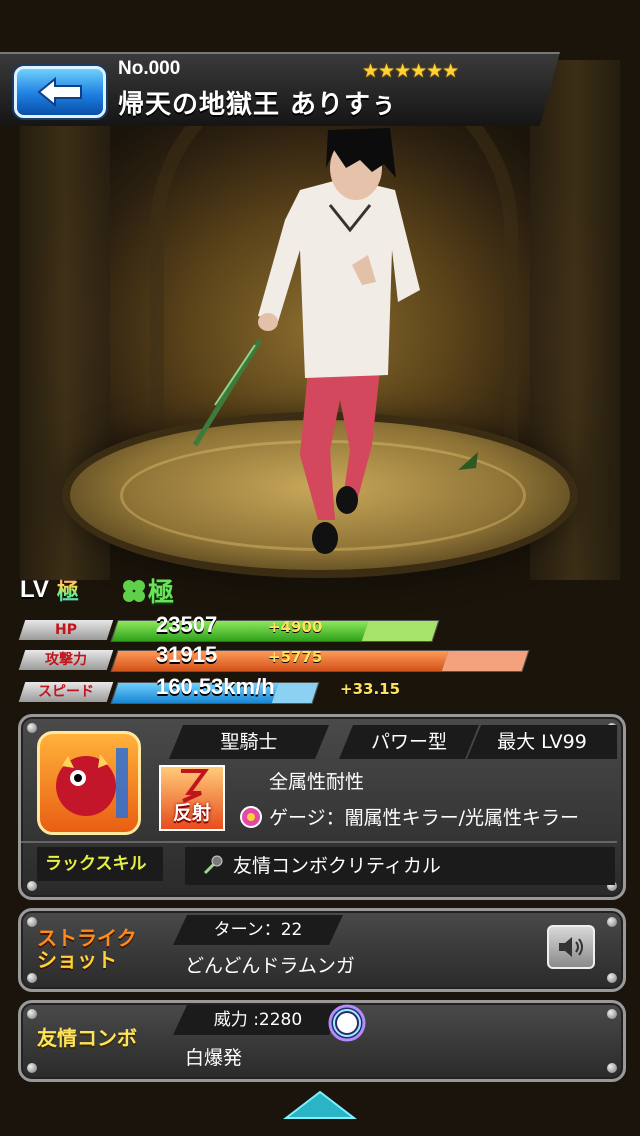  I want to click on dragon-monster-icon, so click(92, 783).